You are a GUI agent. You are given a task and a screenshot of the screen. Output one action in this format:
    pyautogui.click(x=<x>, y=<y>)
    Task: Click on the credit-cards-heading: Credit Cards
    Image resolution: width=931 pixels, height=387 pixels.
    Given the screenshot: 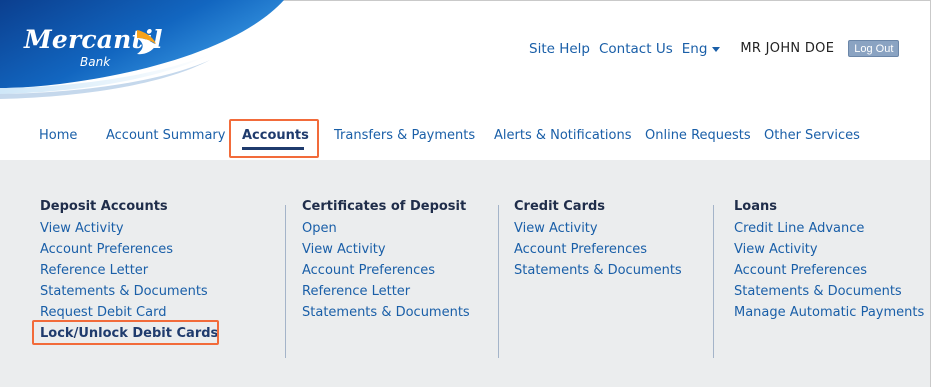 What is the action you would take?
    pyautogui.click(x=560, y=206)
    